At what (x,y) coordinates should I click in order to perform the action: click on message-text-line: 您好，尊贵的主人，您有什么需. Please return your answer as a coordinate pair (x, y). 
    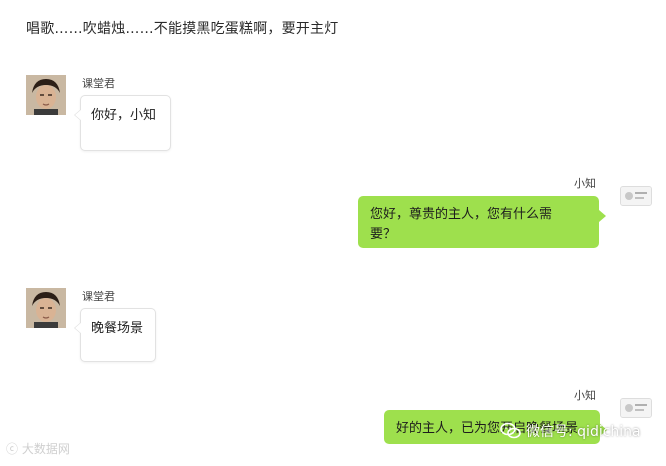
    Looking at the image, I should click on (461, 214).